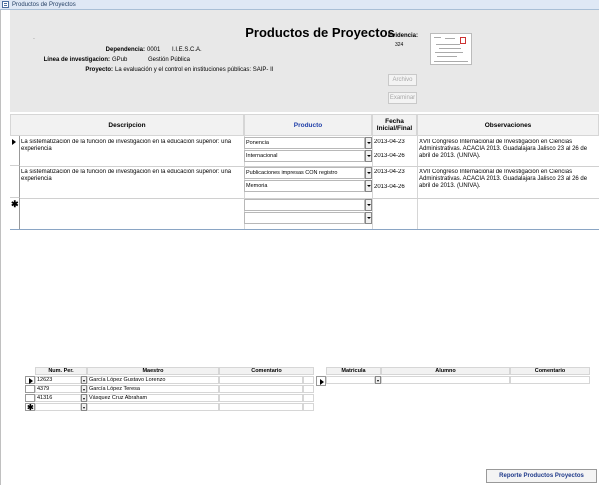 Image resolution: width=599 pixels, height=485 pixels. I want to click on new-row-producto, so click(304, 205).